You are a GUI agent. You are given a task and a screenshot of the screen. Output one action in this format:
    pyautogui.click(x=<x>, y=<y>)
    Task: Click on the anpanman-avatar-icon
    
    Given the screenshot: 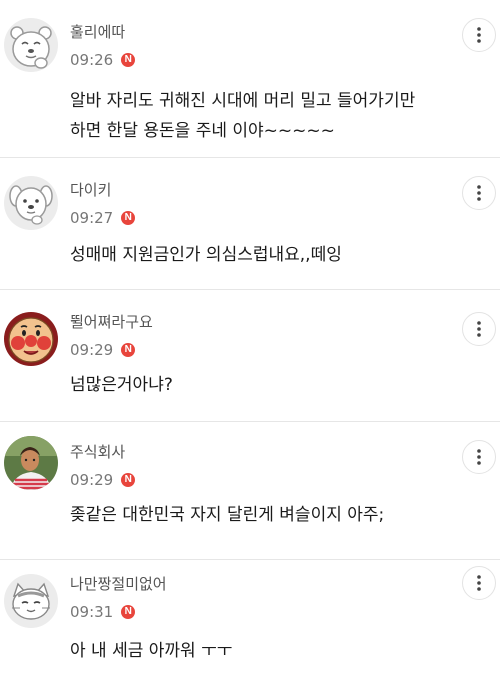 What is the action you would take?
    pyautogui.click(x=31, y=339)
    